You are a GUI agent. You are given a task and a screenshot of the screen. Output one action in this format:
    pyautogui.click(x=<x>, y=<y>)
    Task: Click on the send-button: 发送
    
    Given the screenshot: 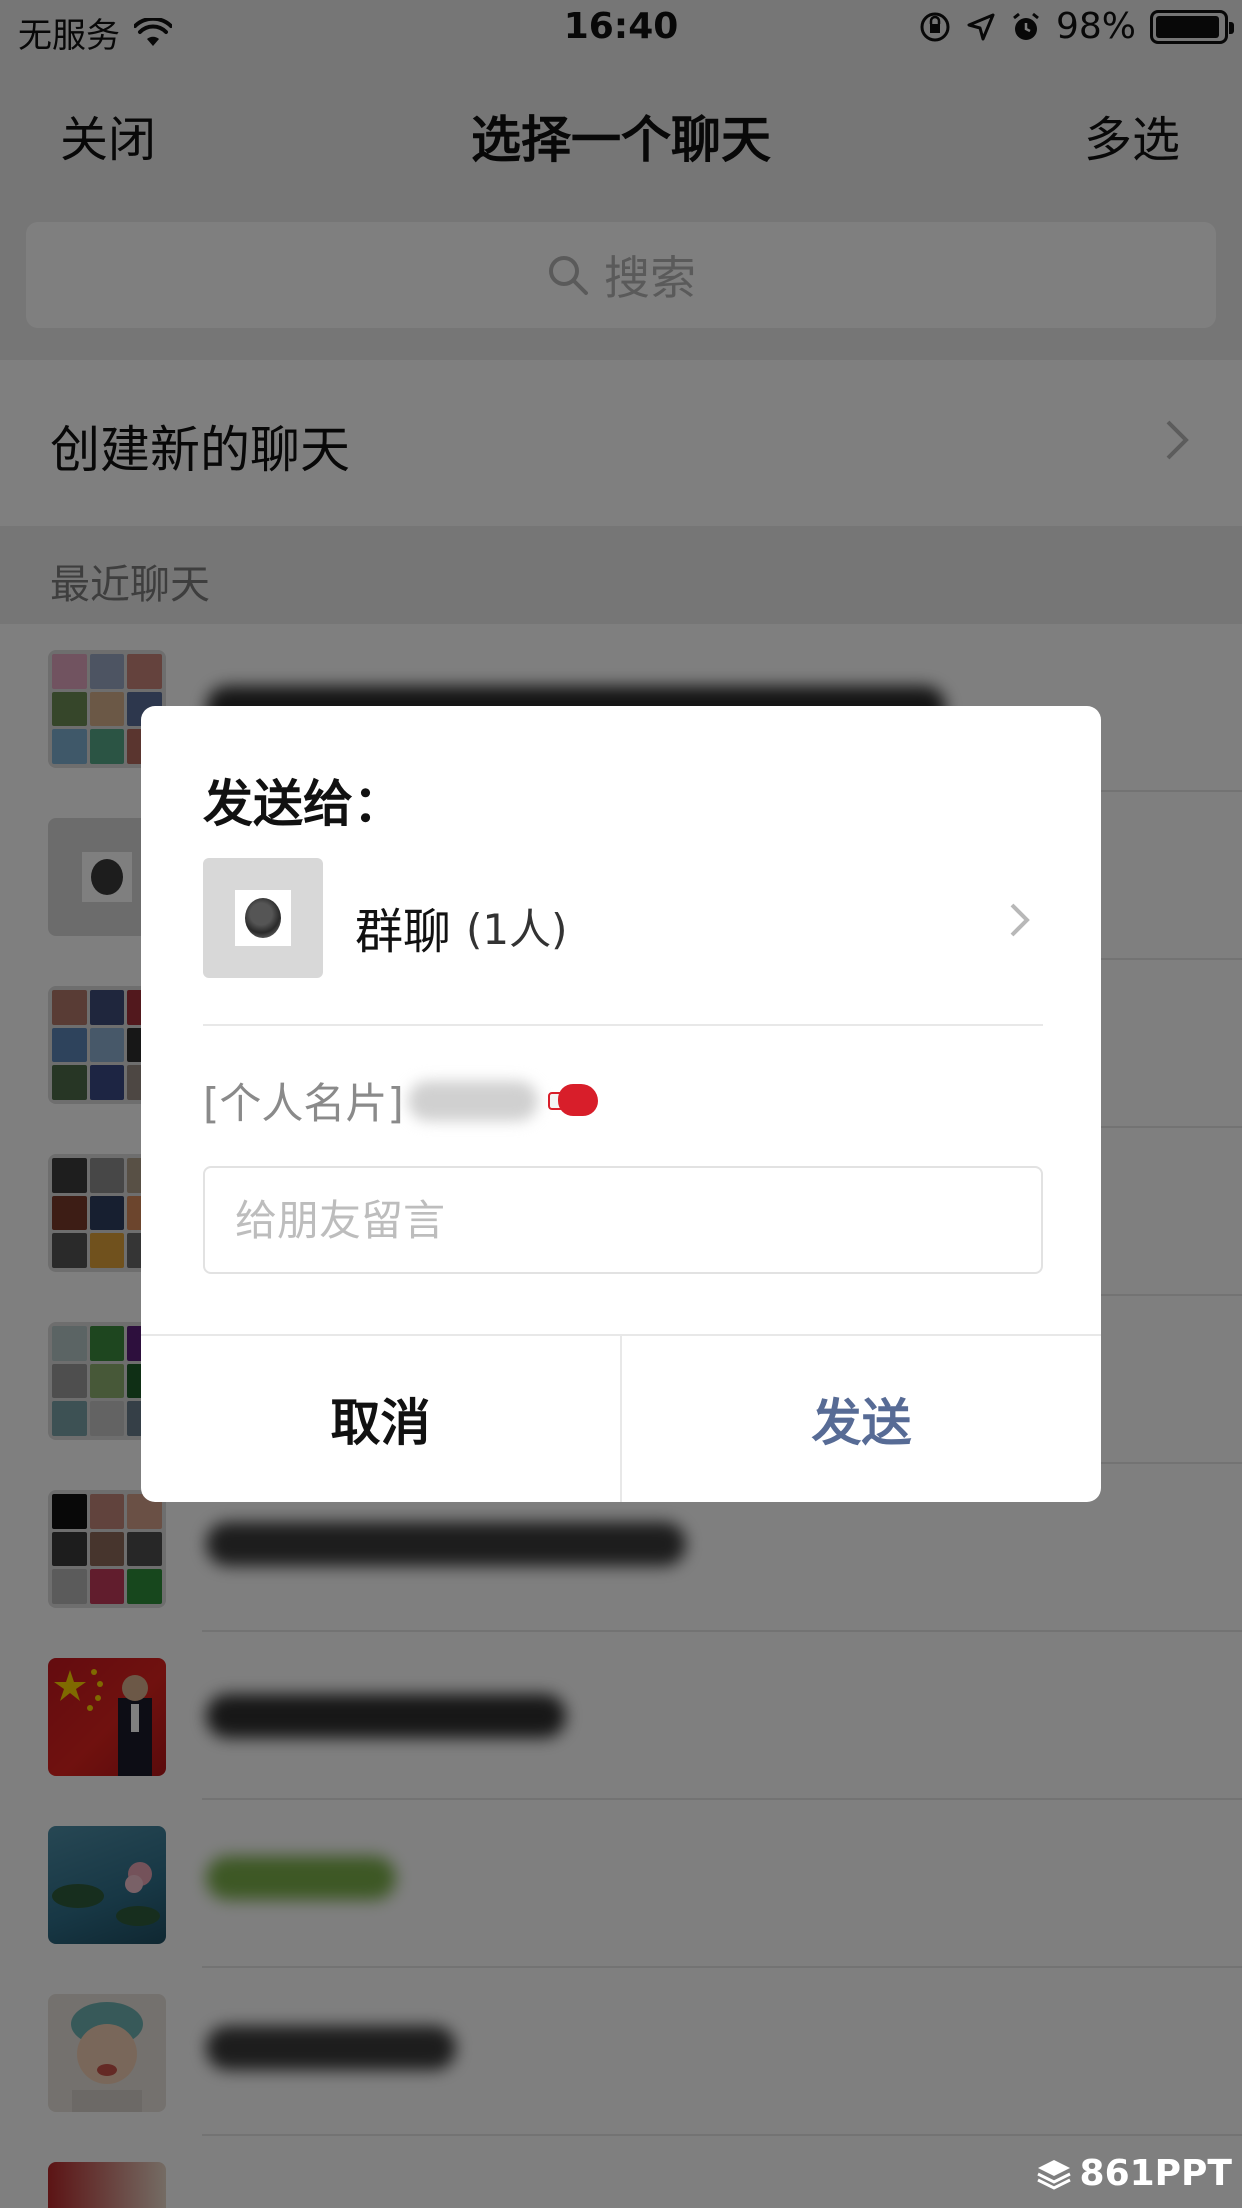 What is the action you would take?
    pyautogui.click(x=861, y=1419)
    